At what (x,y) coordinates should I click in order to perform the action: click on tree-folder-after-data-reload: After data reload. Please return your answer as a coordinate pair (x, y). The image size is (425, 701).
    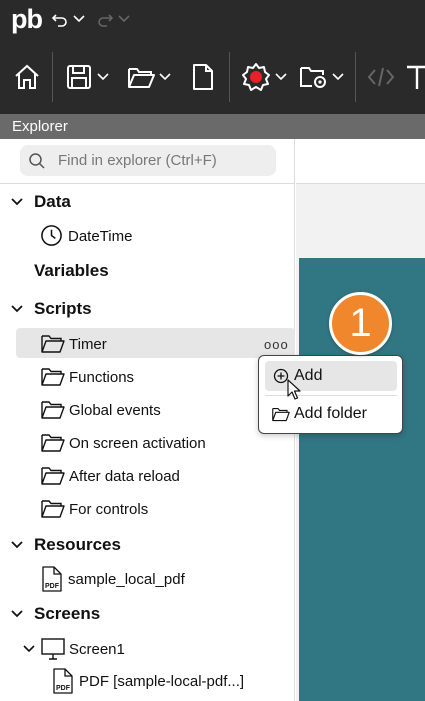
    Looking at the image, I should click on (147, 476).